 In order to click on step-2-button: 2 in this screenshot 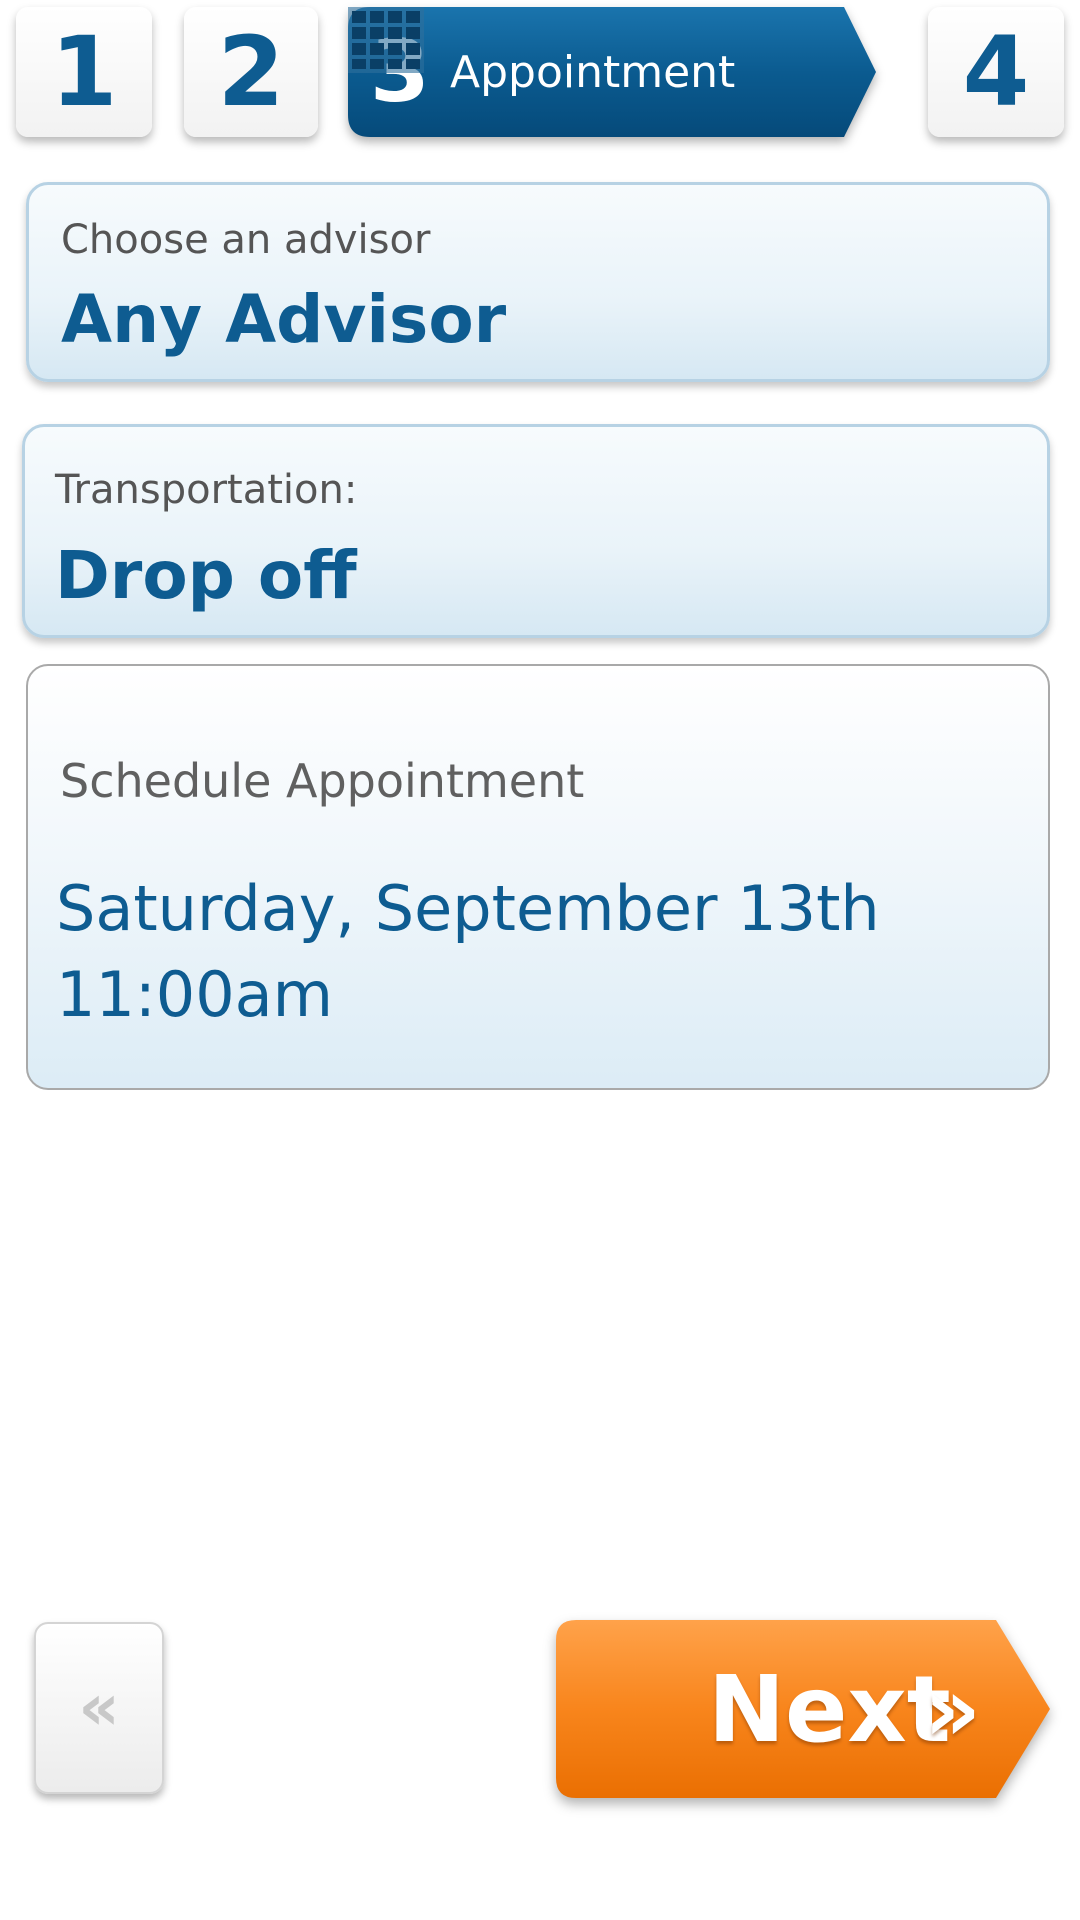, I will do `click(251, 72)`.